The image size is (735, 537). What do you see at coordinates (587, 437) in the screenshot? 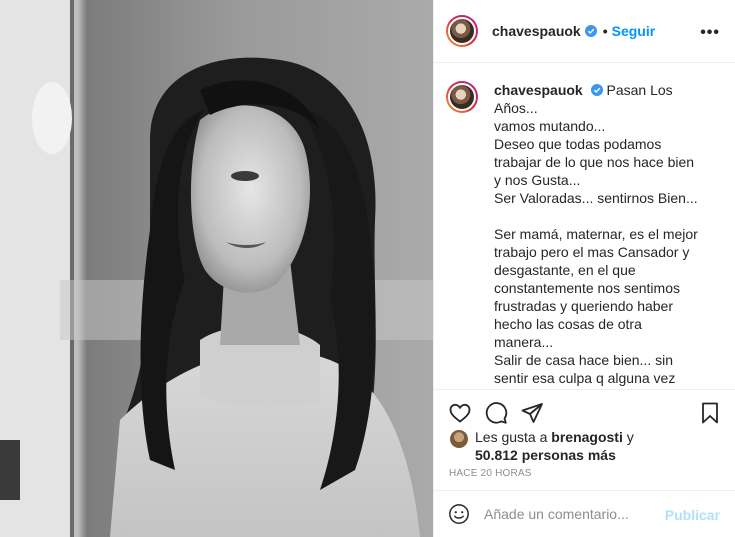
I see `liker-username: brenagosti` at bounding box center [587, 437].